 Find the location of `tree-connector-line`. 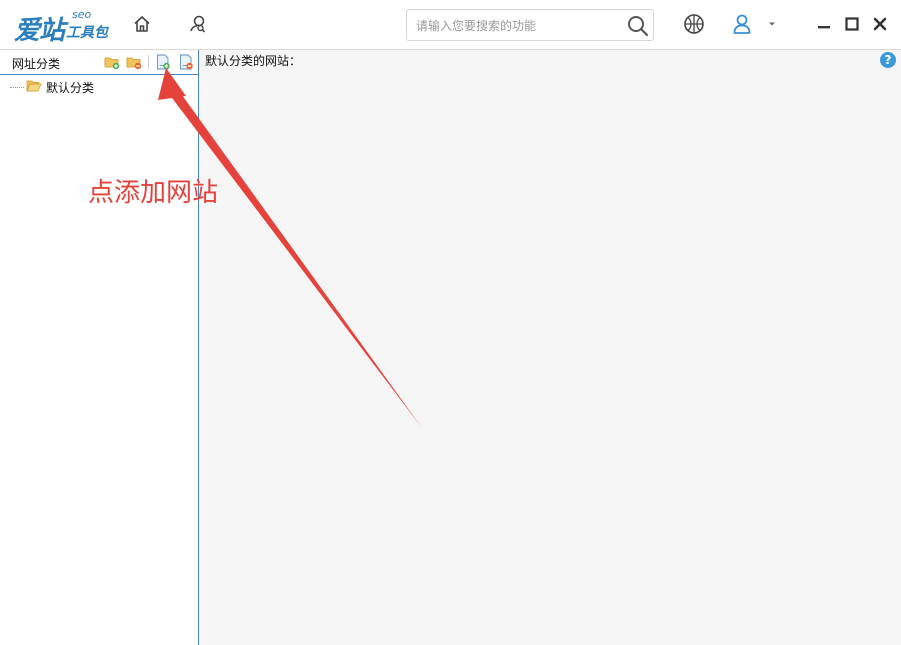

tree-connector-line is located at coordinates (17, 87).